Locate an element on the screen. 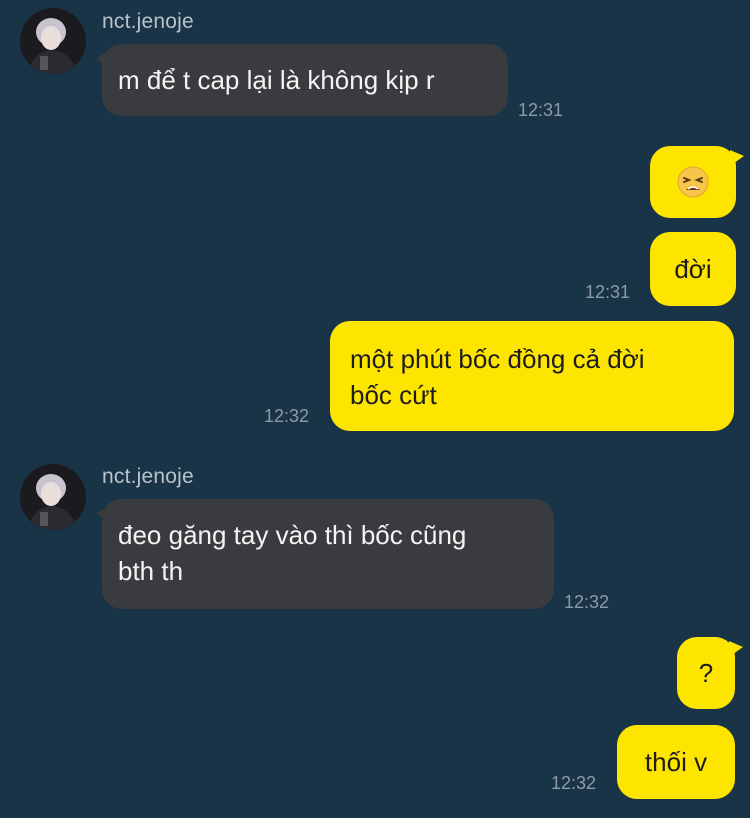  tired-face-emoji-icon is located at coordinates (693, 182).